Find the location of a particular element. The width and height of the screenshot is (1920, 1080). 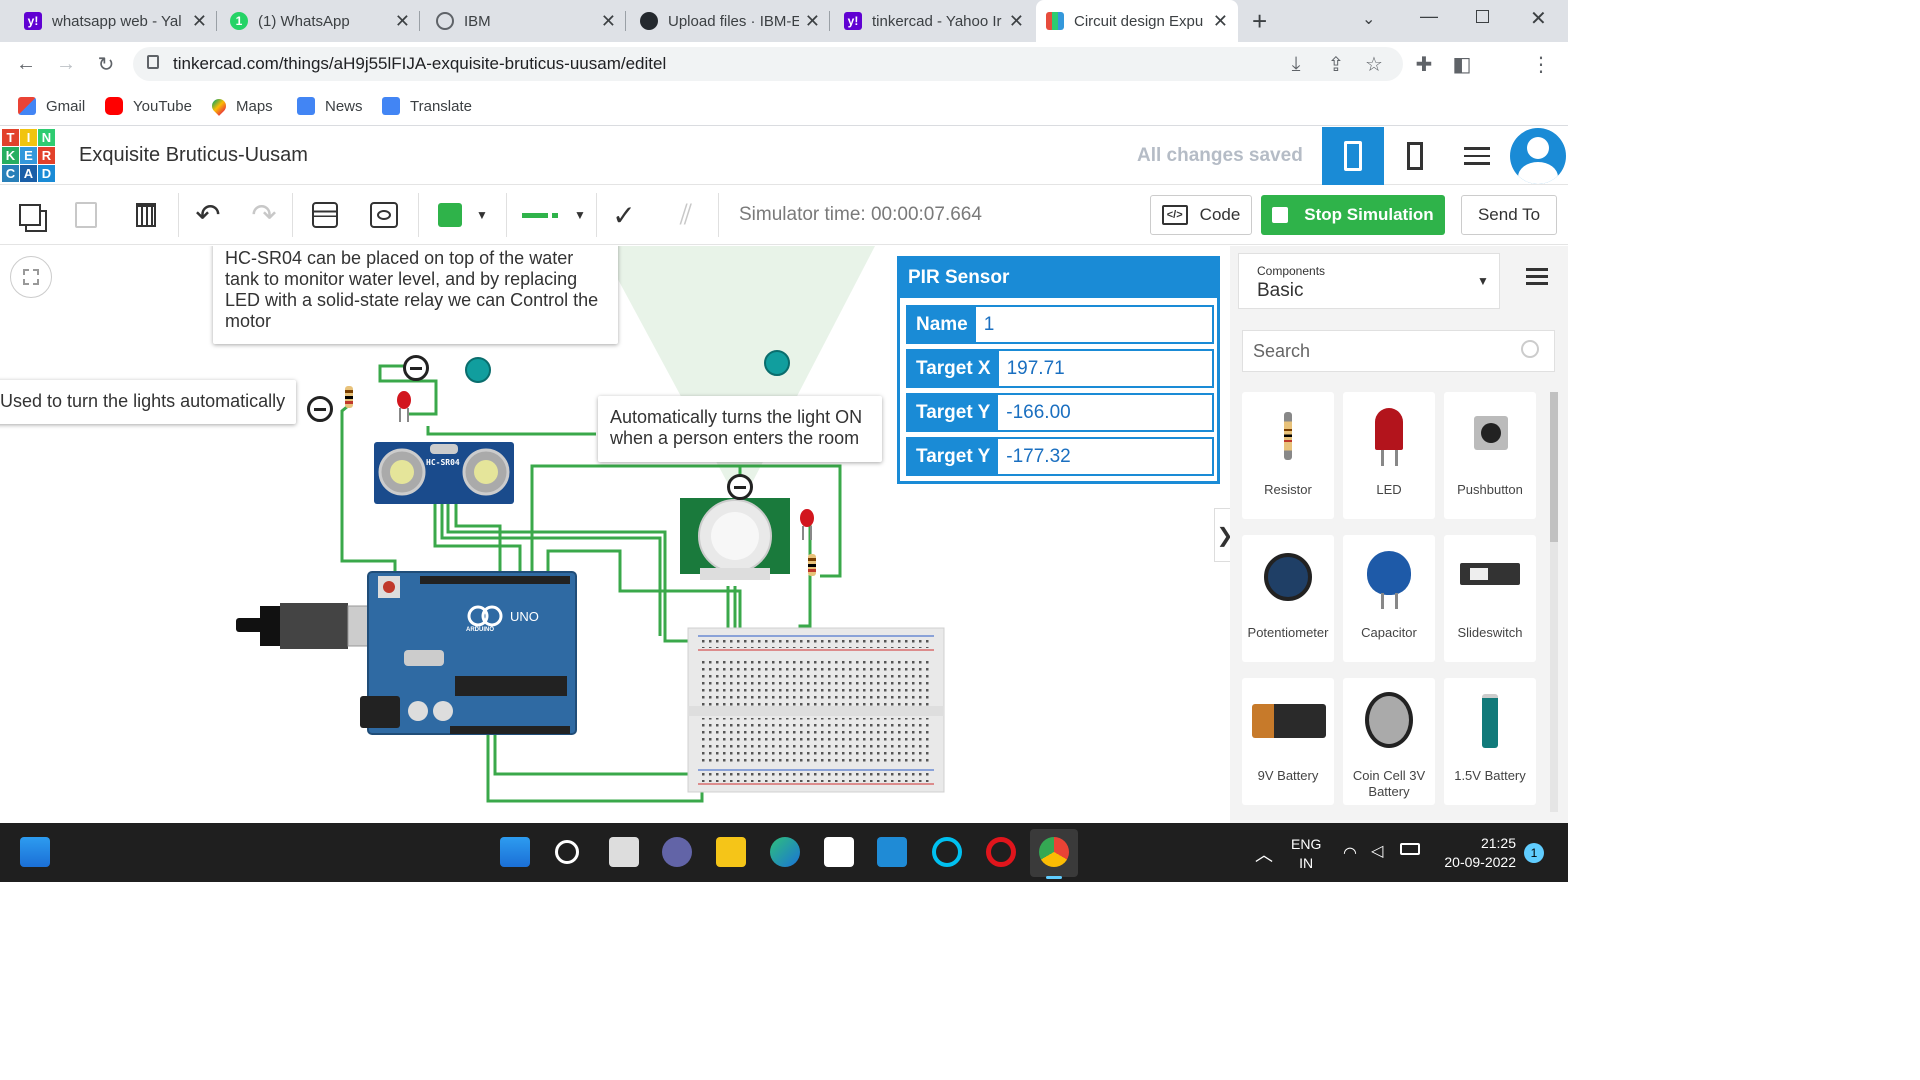

component-card-potentiometer: Potentiometer is located at coordinates (1288, 598).